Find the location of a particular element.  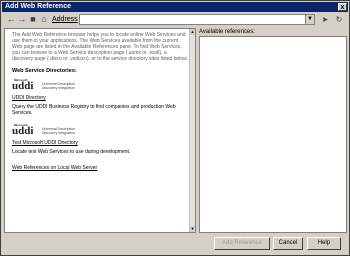

cancel-button: Cancel is located at coordinates (288, 243).